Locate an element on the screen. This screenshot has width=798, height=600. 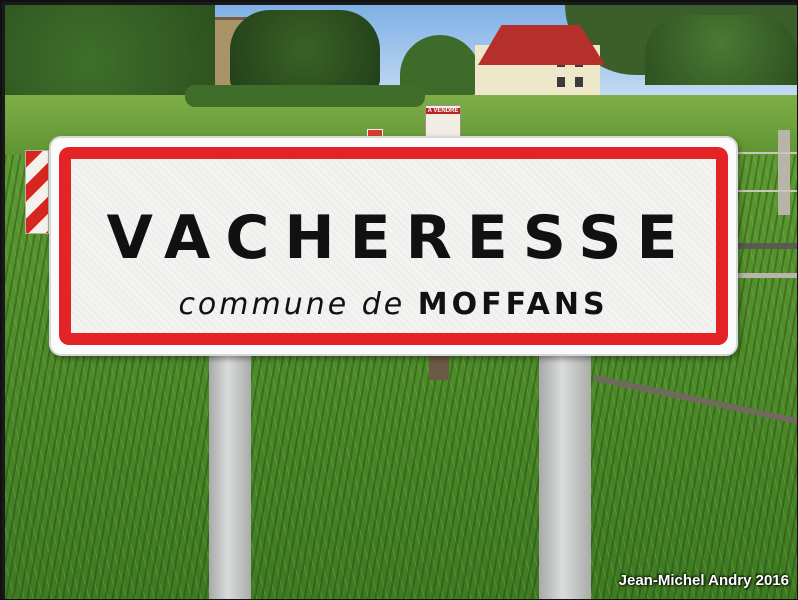
chevron-marker-post is located at coordinates (37, 192).